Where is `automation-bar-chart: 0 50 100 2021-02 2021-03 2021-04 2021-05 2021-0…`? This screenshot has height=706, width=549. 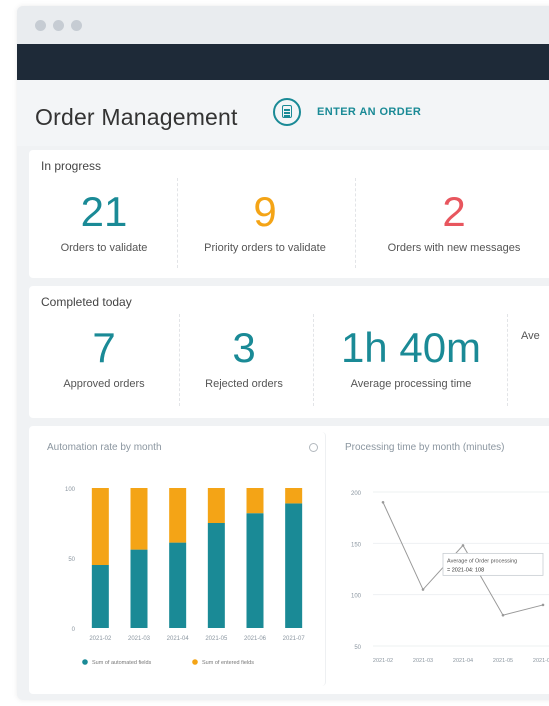
automation-bar-chart: 0 50 100 2021-02 2021-03 2021-04 2021-05 2021-0… is located at coordinates (185, 576).